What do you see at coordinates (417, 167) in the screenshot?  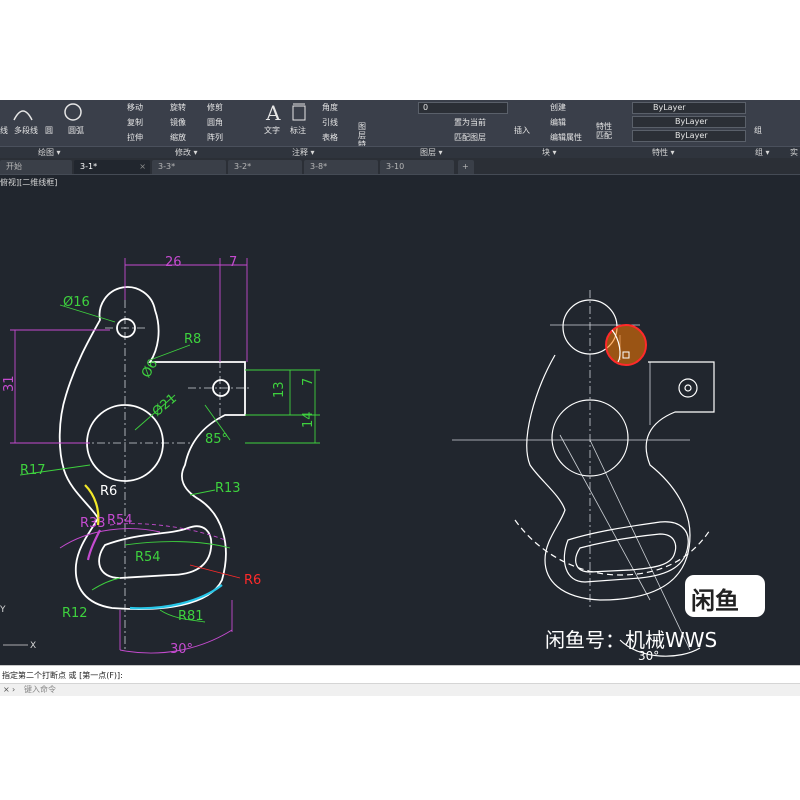 I see `tab-3-10: 3-10` at bounding box center [417, 167].